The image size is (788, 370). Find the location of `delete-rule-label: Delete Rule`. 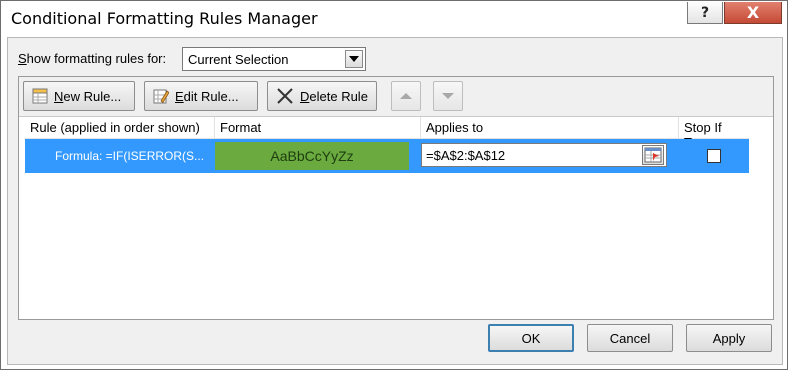

delete-rule-label: Delete Rule is located at coordinates (334, 96).